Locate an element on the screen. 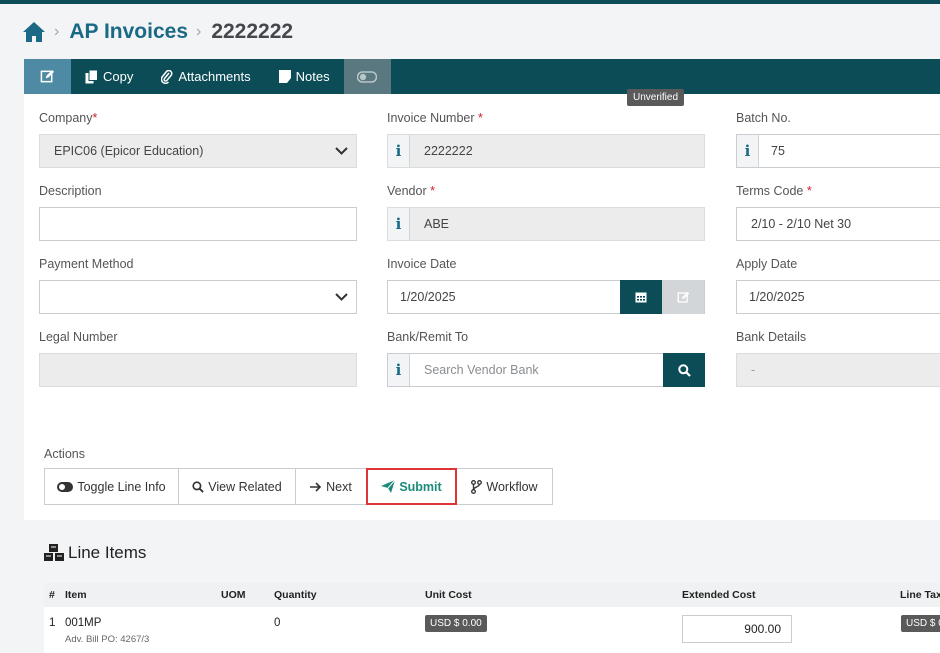 The image size is (940, 653). line-item-reference: Adv. Bill PO: 4267/3 is located at coordinates (107, 639).